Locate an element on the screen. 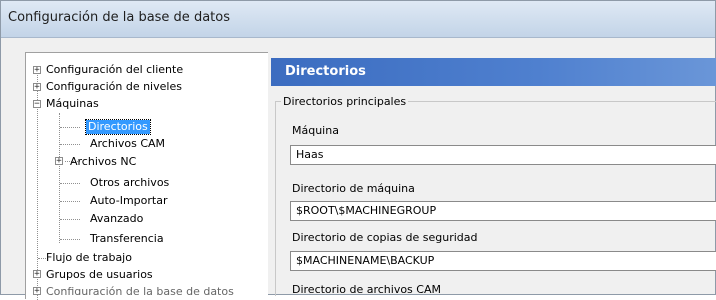 This screenshot has width=716, height=300. tree-item-directories: Directorios is located at coordinates (118, 127).